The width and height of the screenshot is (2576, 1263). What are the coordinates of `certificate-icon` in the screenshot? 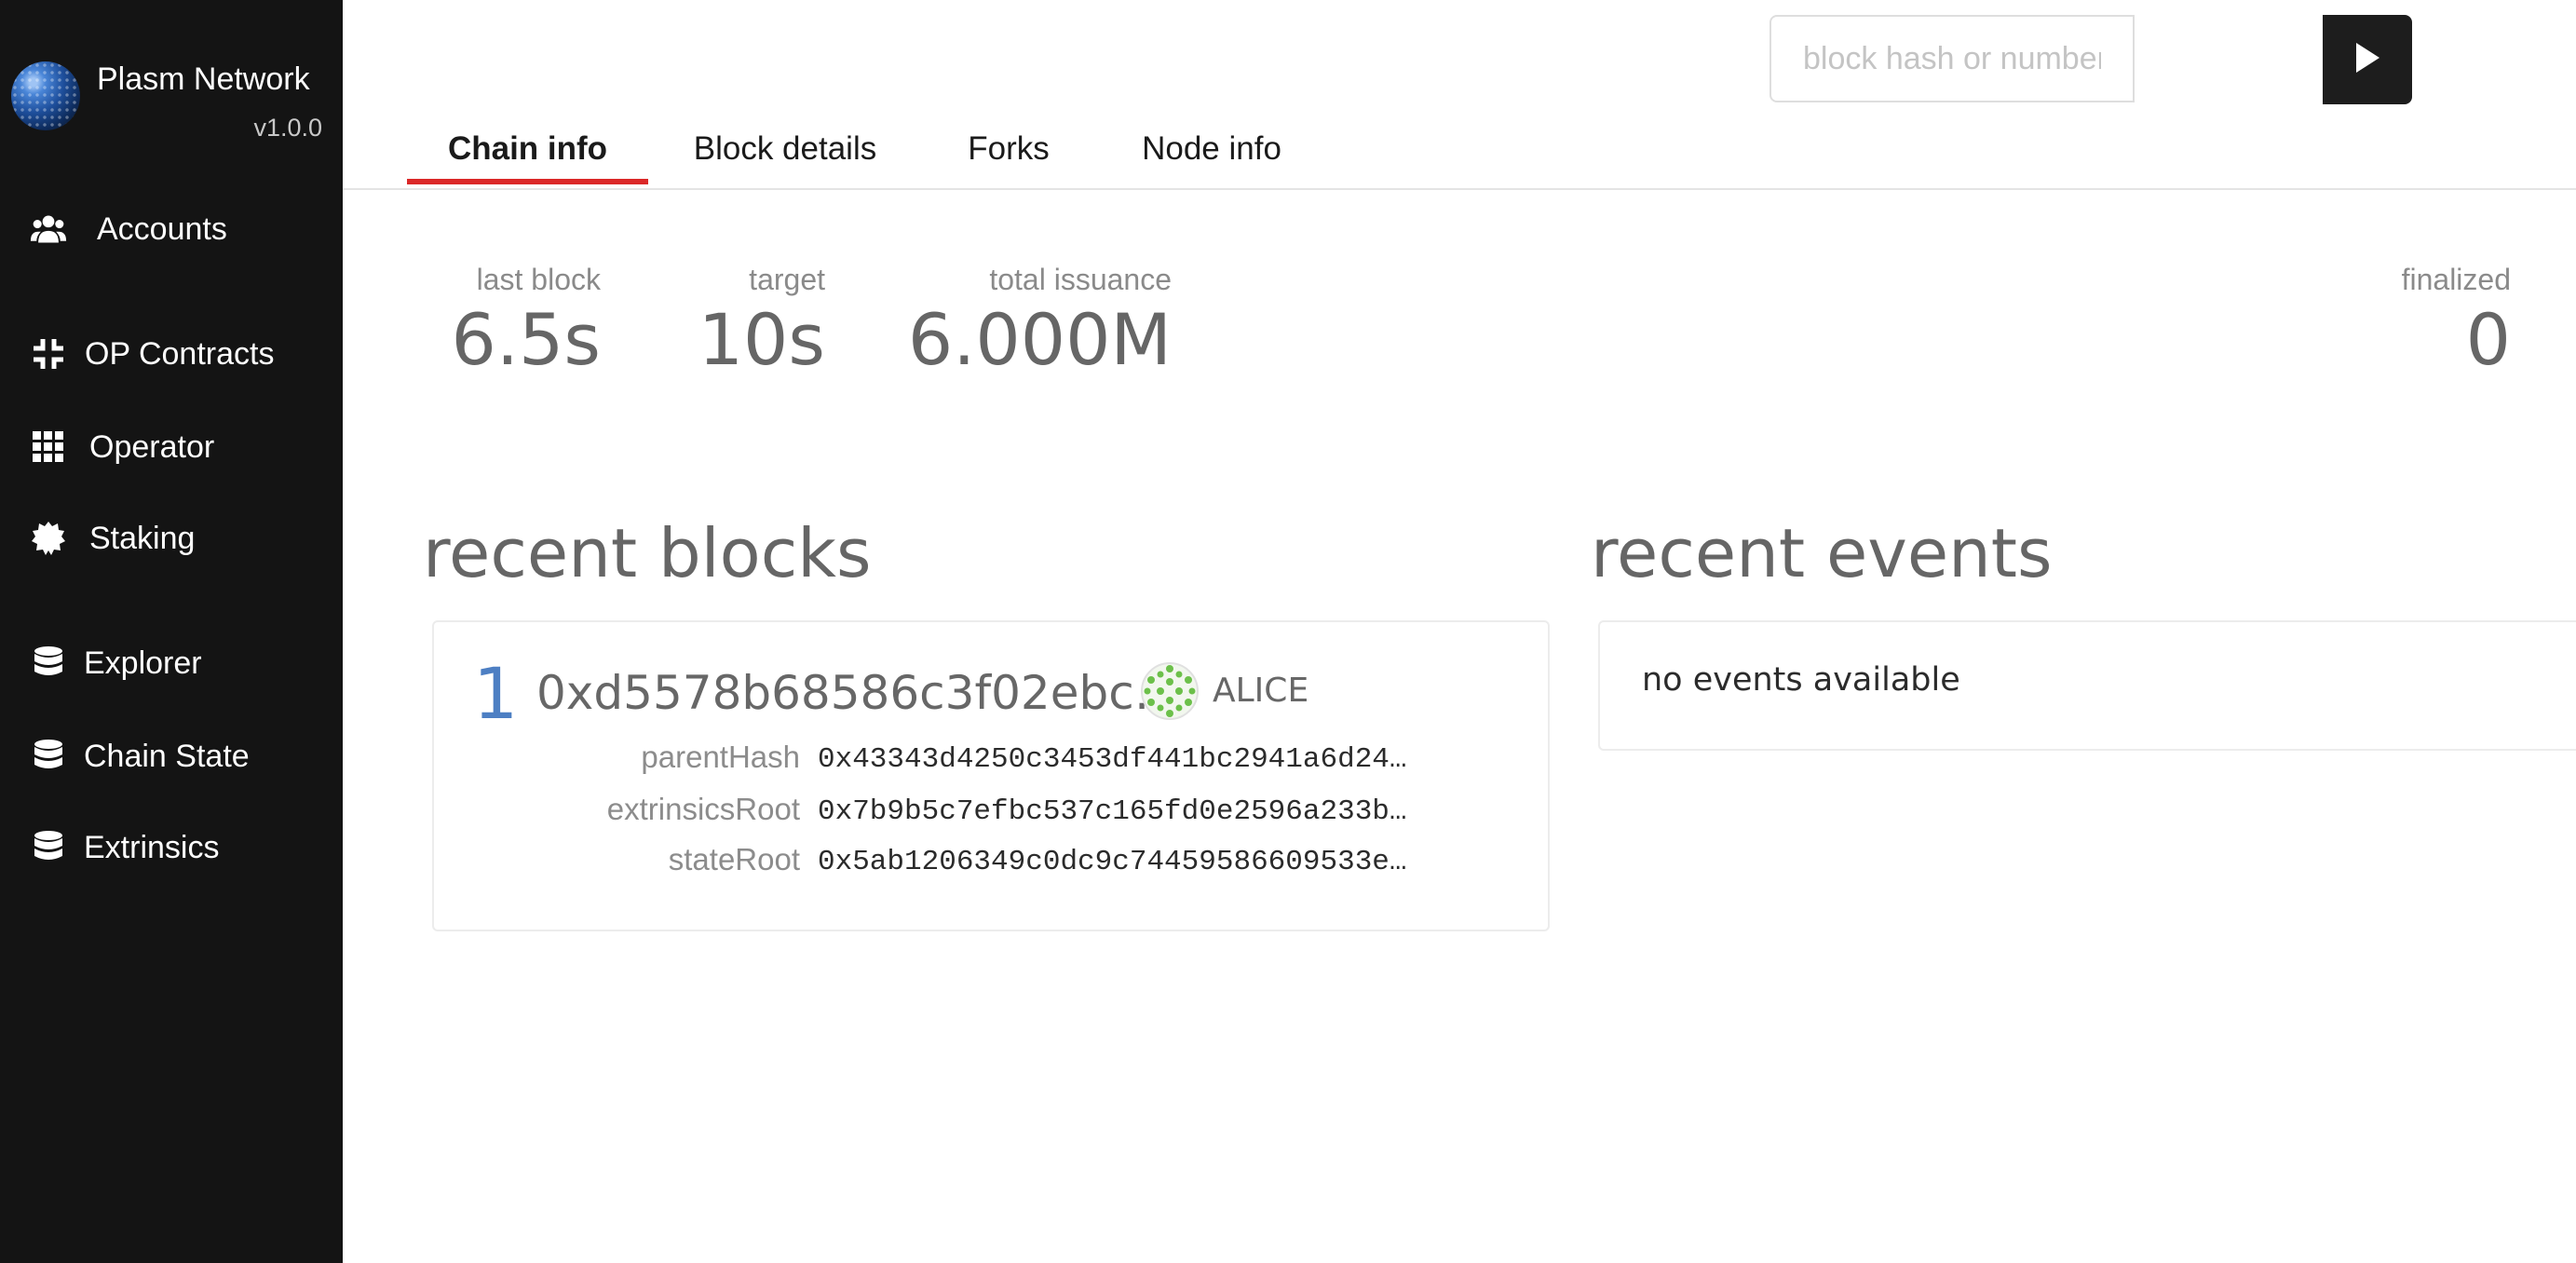 It's located at (48, 538).